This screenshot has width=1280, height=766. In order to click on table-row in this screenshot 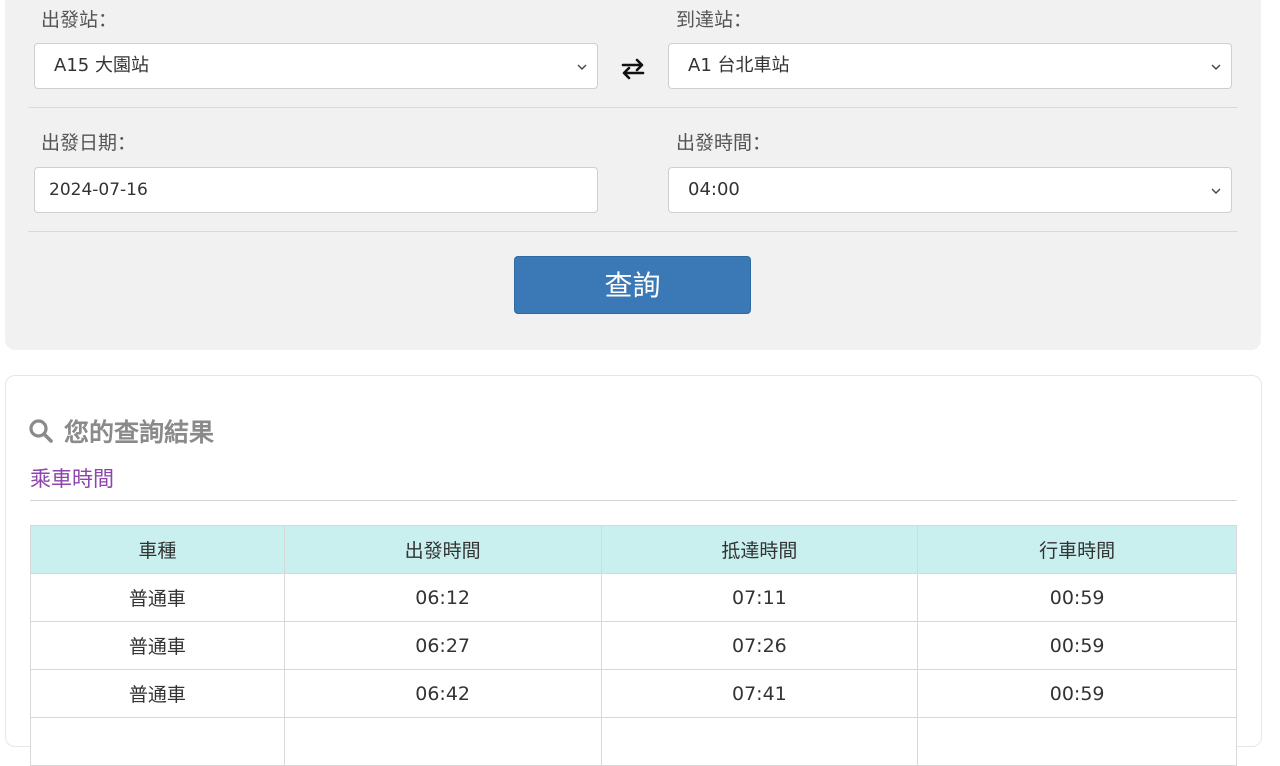, I will do `click(633, 741)`.